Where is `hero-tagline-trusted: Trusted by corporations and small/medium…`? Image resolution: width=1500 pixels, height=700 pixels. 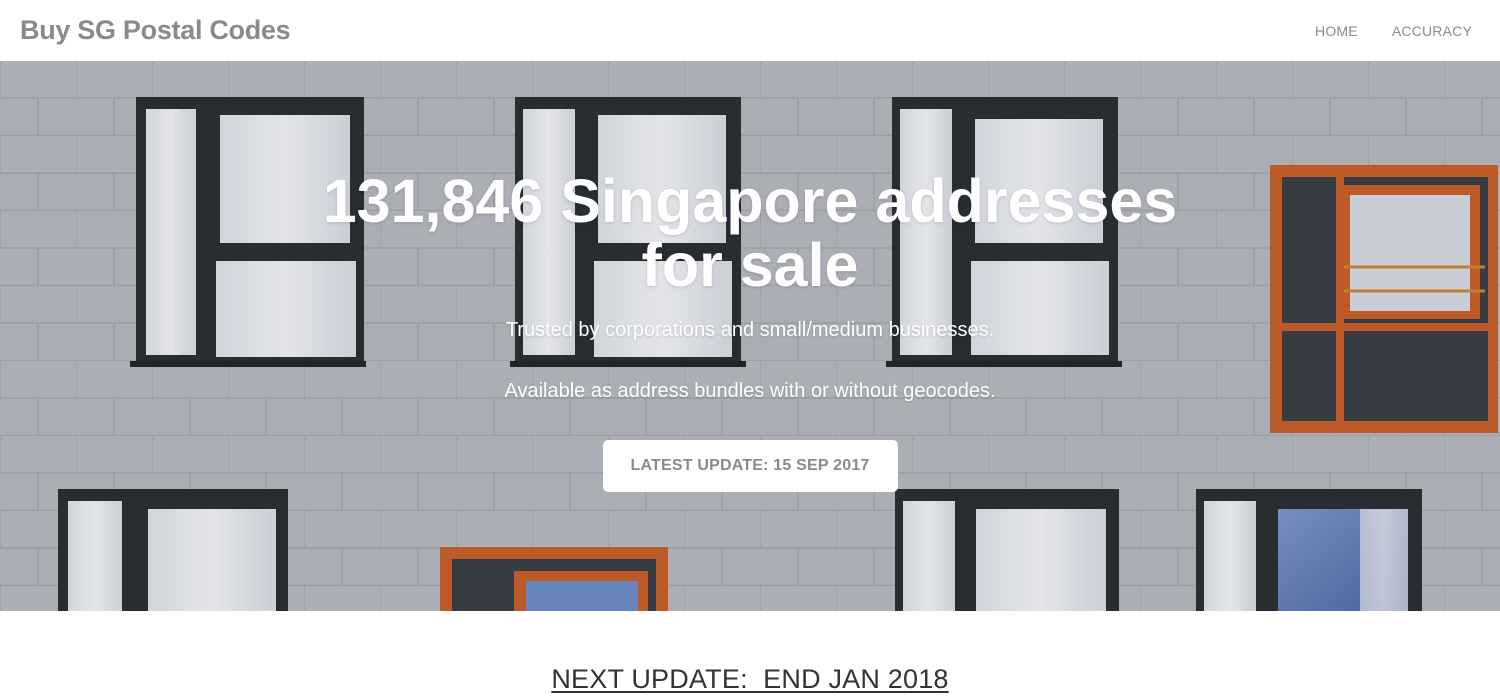 hero-tagline-trusted: Trusted by corporations and small/medium… is located at coordinates (750, 330).